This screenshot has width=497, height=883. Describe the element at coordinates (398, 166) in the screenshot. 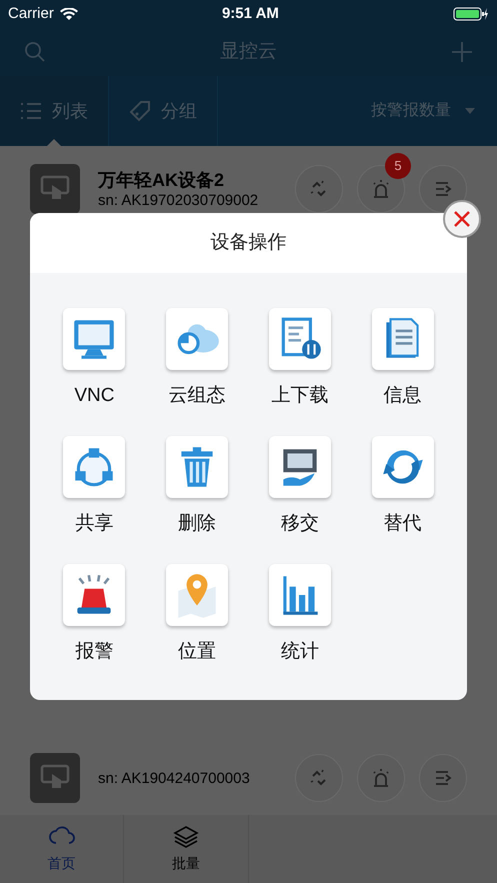

I see `alarm-count-badge: 5` at that location.